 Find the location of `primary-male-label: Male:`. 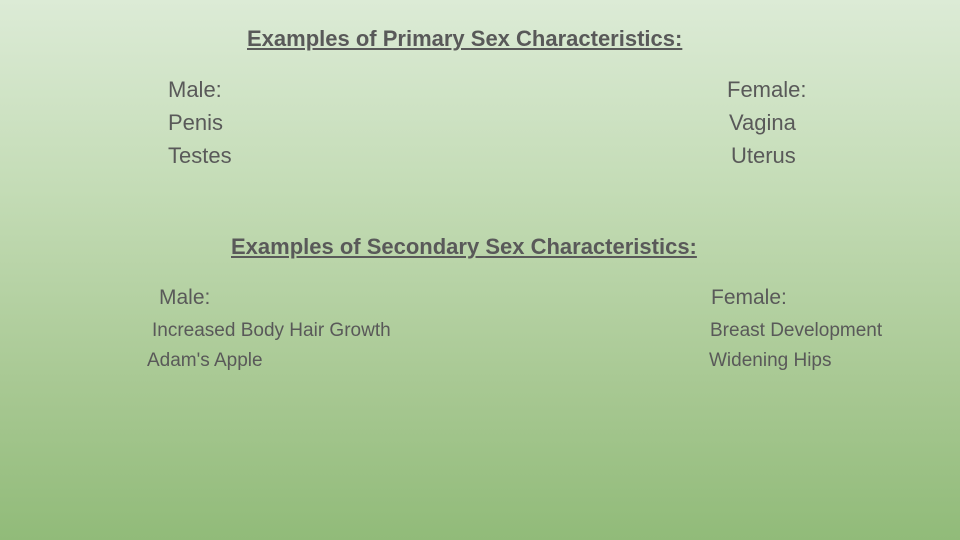

primary-male-label: Male: is located at coordinates (195, 89).